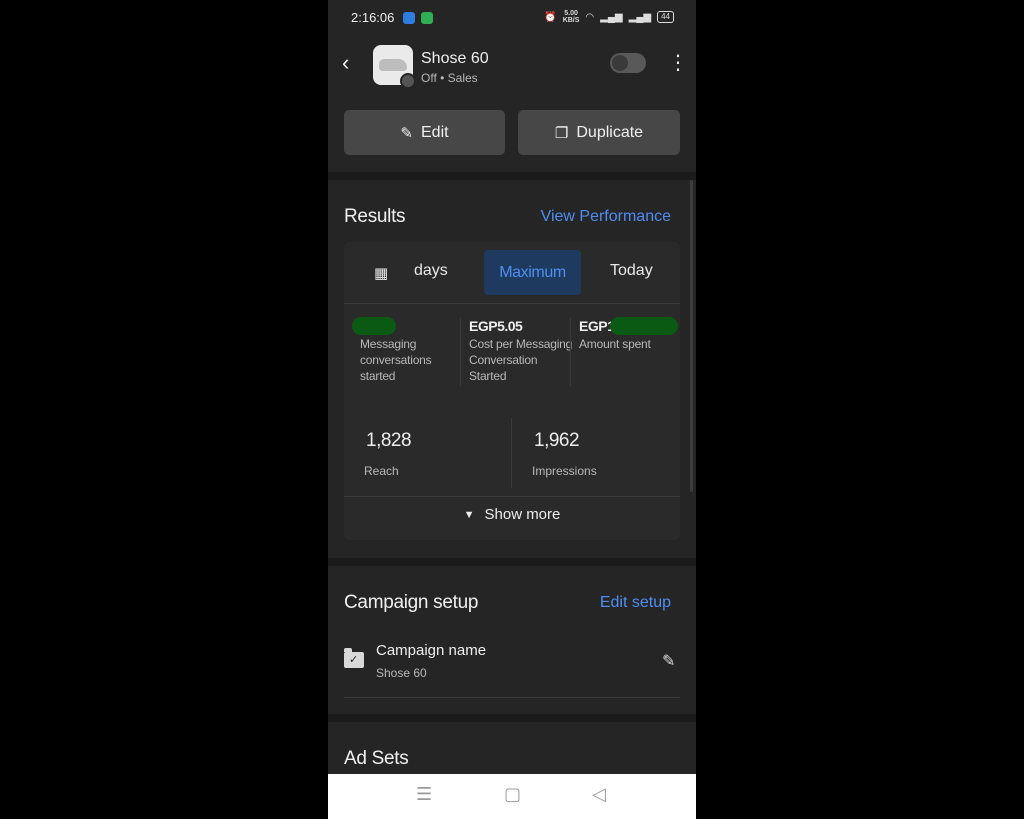 This screenshot has width=1024, height=819. What do you see at coordinates (431, 271) in the screenshot?
I see `range-days: days` at bounding box center [431, 271].